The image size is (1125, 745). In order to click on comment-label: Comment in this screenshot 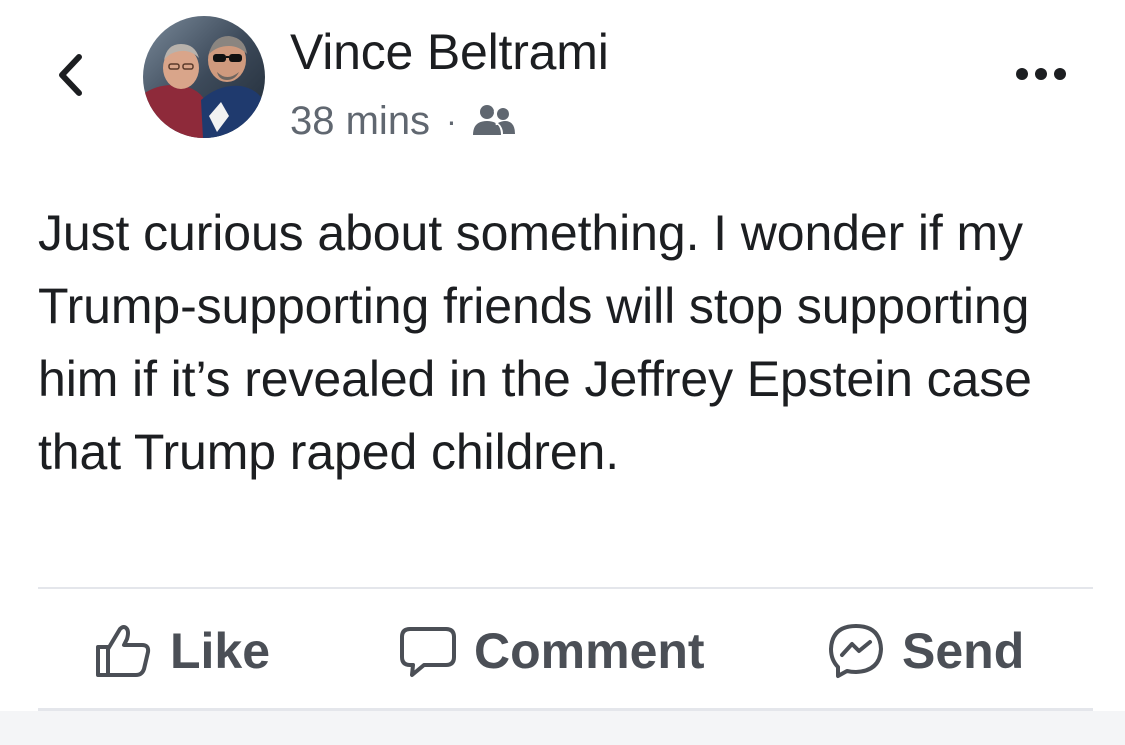, I will do `click(589, 651)`.